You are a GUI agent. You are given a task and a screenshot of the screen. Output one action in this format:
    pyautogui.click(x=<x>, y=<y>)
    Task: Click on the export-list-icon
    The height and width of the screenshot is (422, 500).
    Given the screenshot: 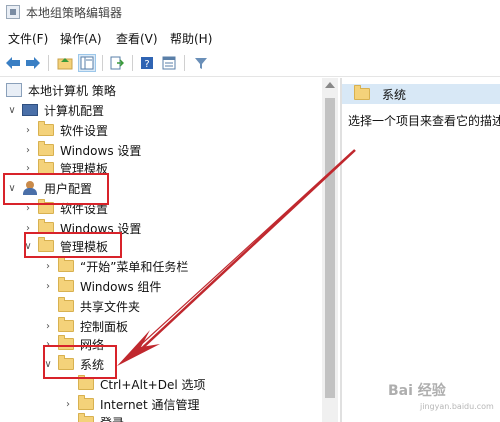 What is the action you would take?
    pyautogui.click(x=117, y=63)
    